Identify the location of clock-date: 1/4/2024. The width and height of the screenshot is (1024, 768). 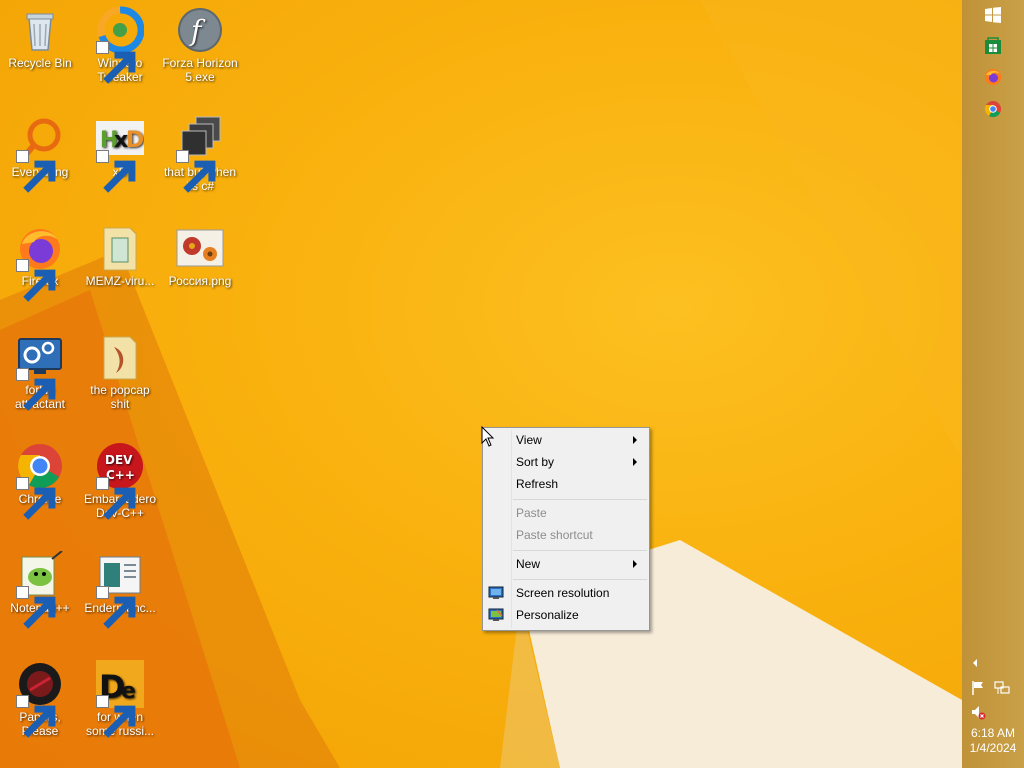
(993, 748).